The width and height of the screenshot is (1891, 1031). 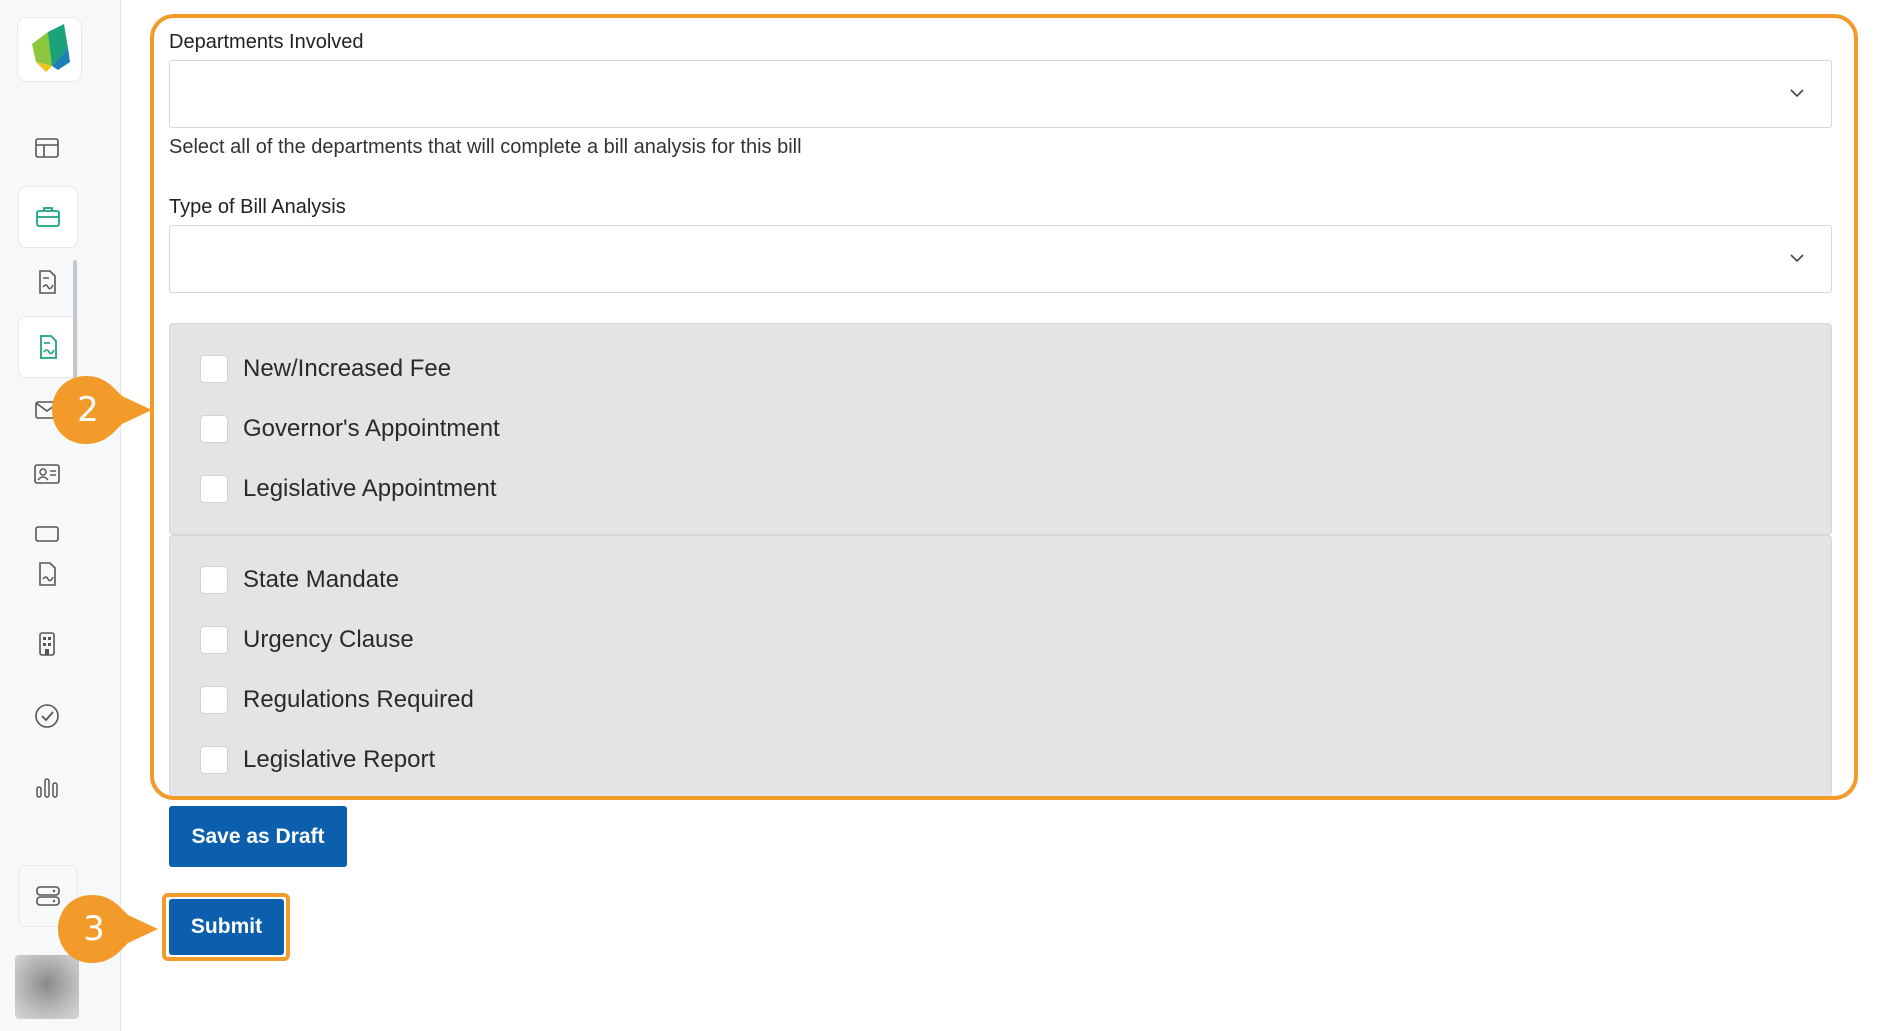 I want to click on left-sidebar, so click(x=60, y=515).